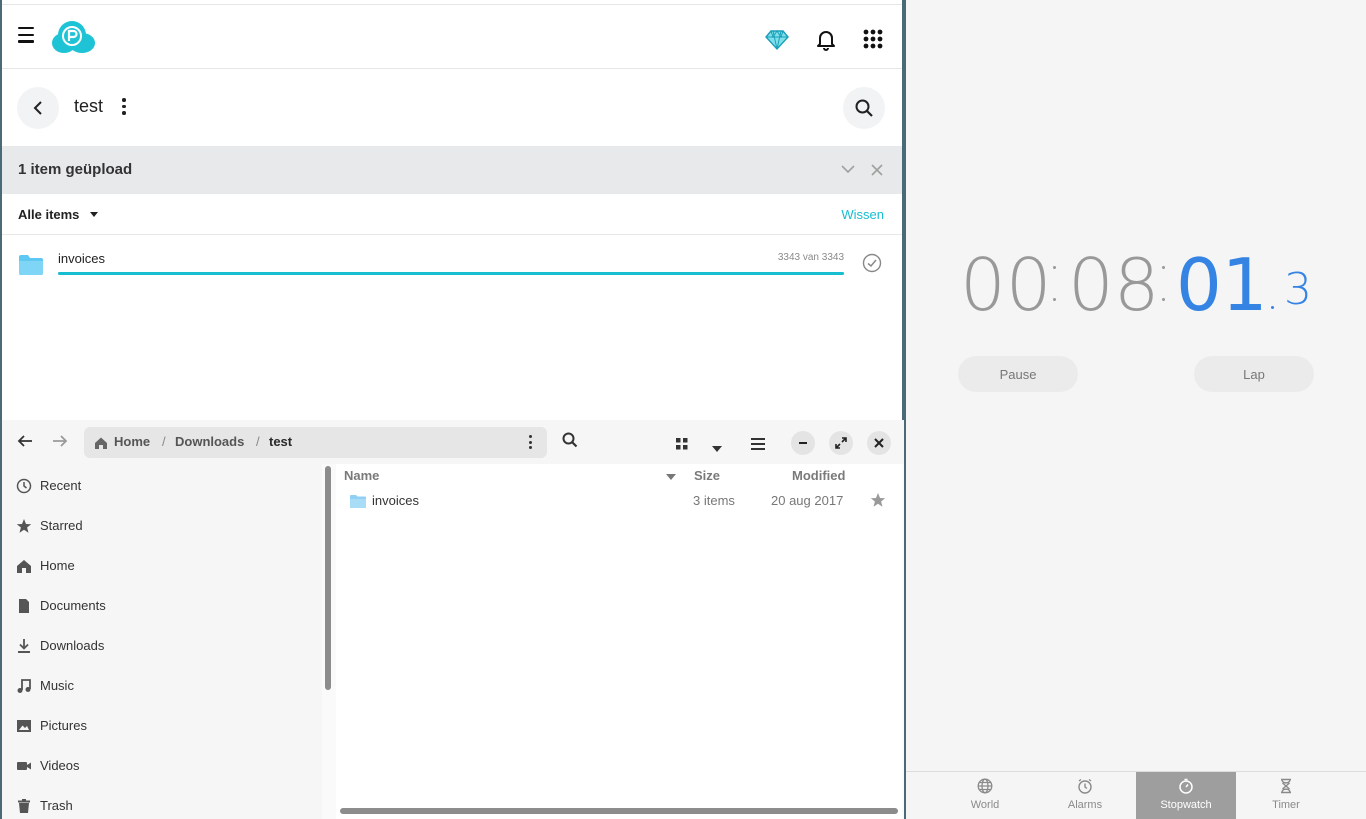 This screenshot has height=819, width=1366. I want to click on file-row: invoices 3 items 20 aug 2017, so click(619, 500).